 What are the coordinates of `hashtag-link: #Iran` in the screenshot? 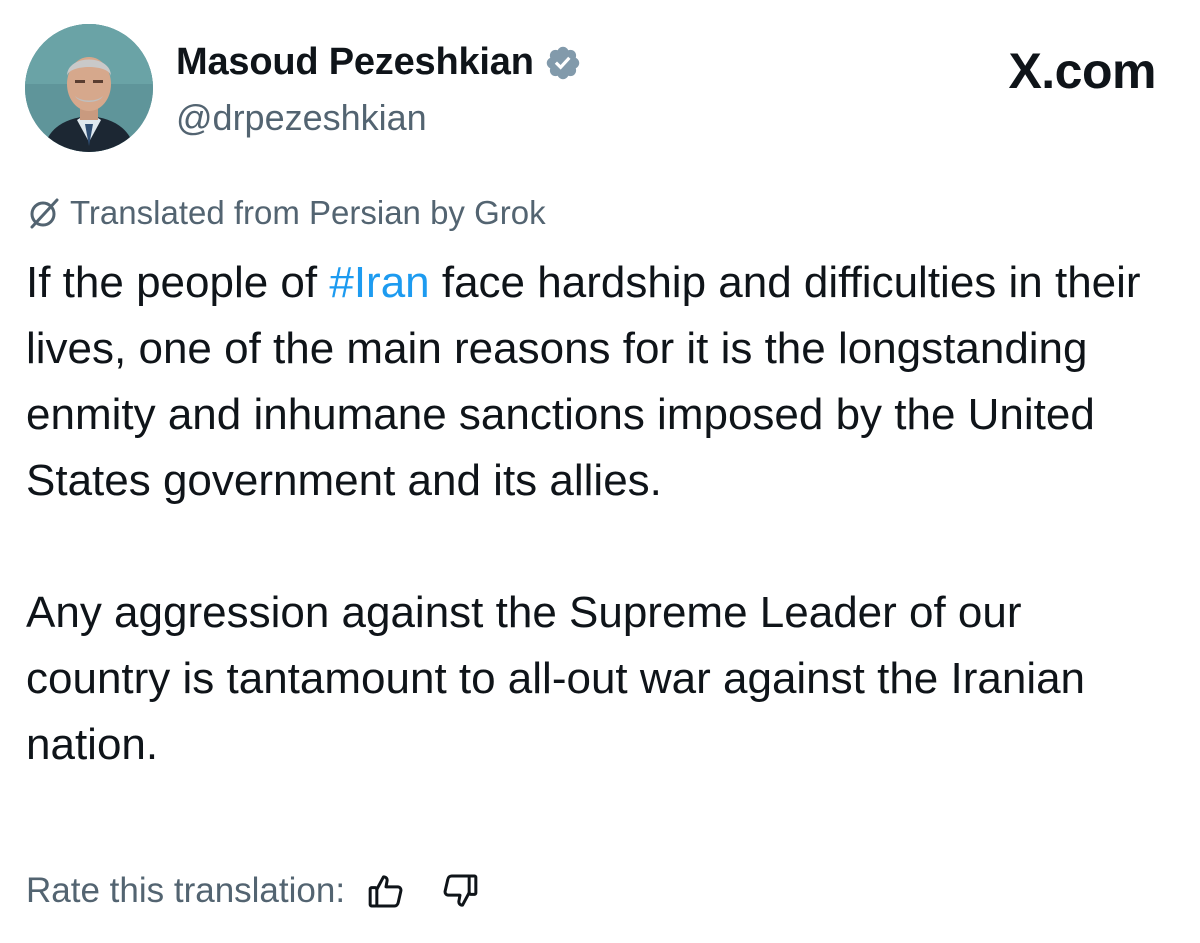 It's located at (379, 282).